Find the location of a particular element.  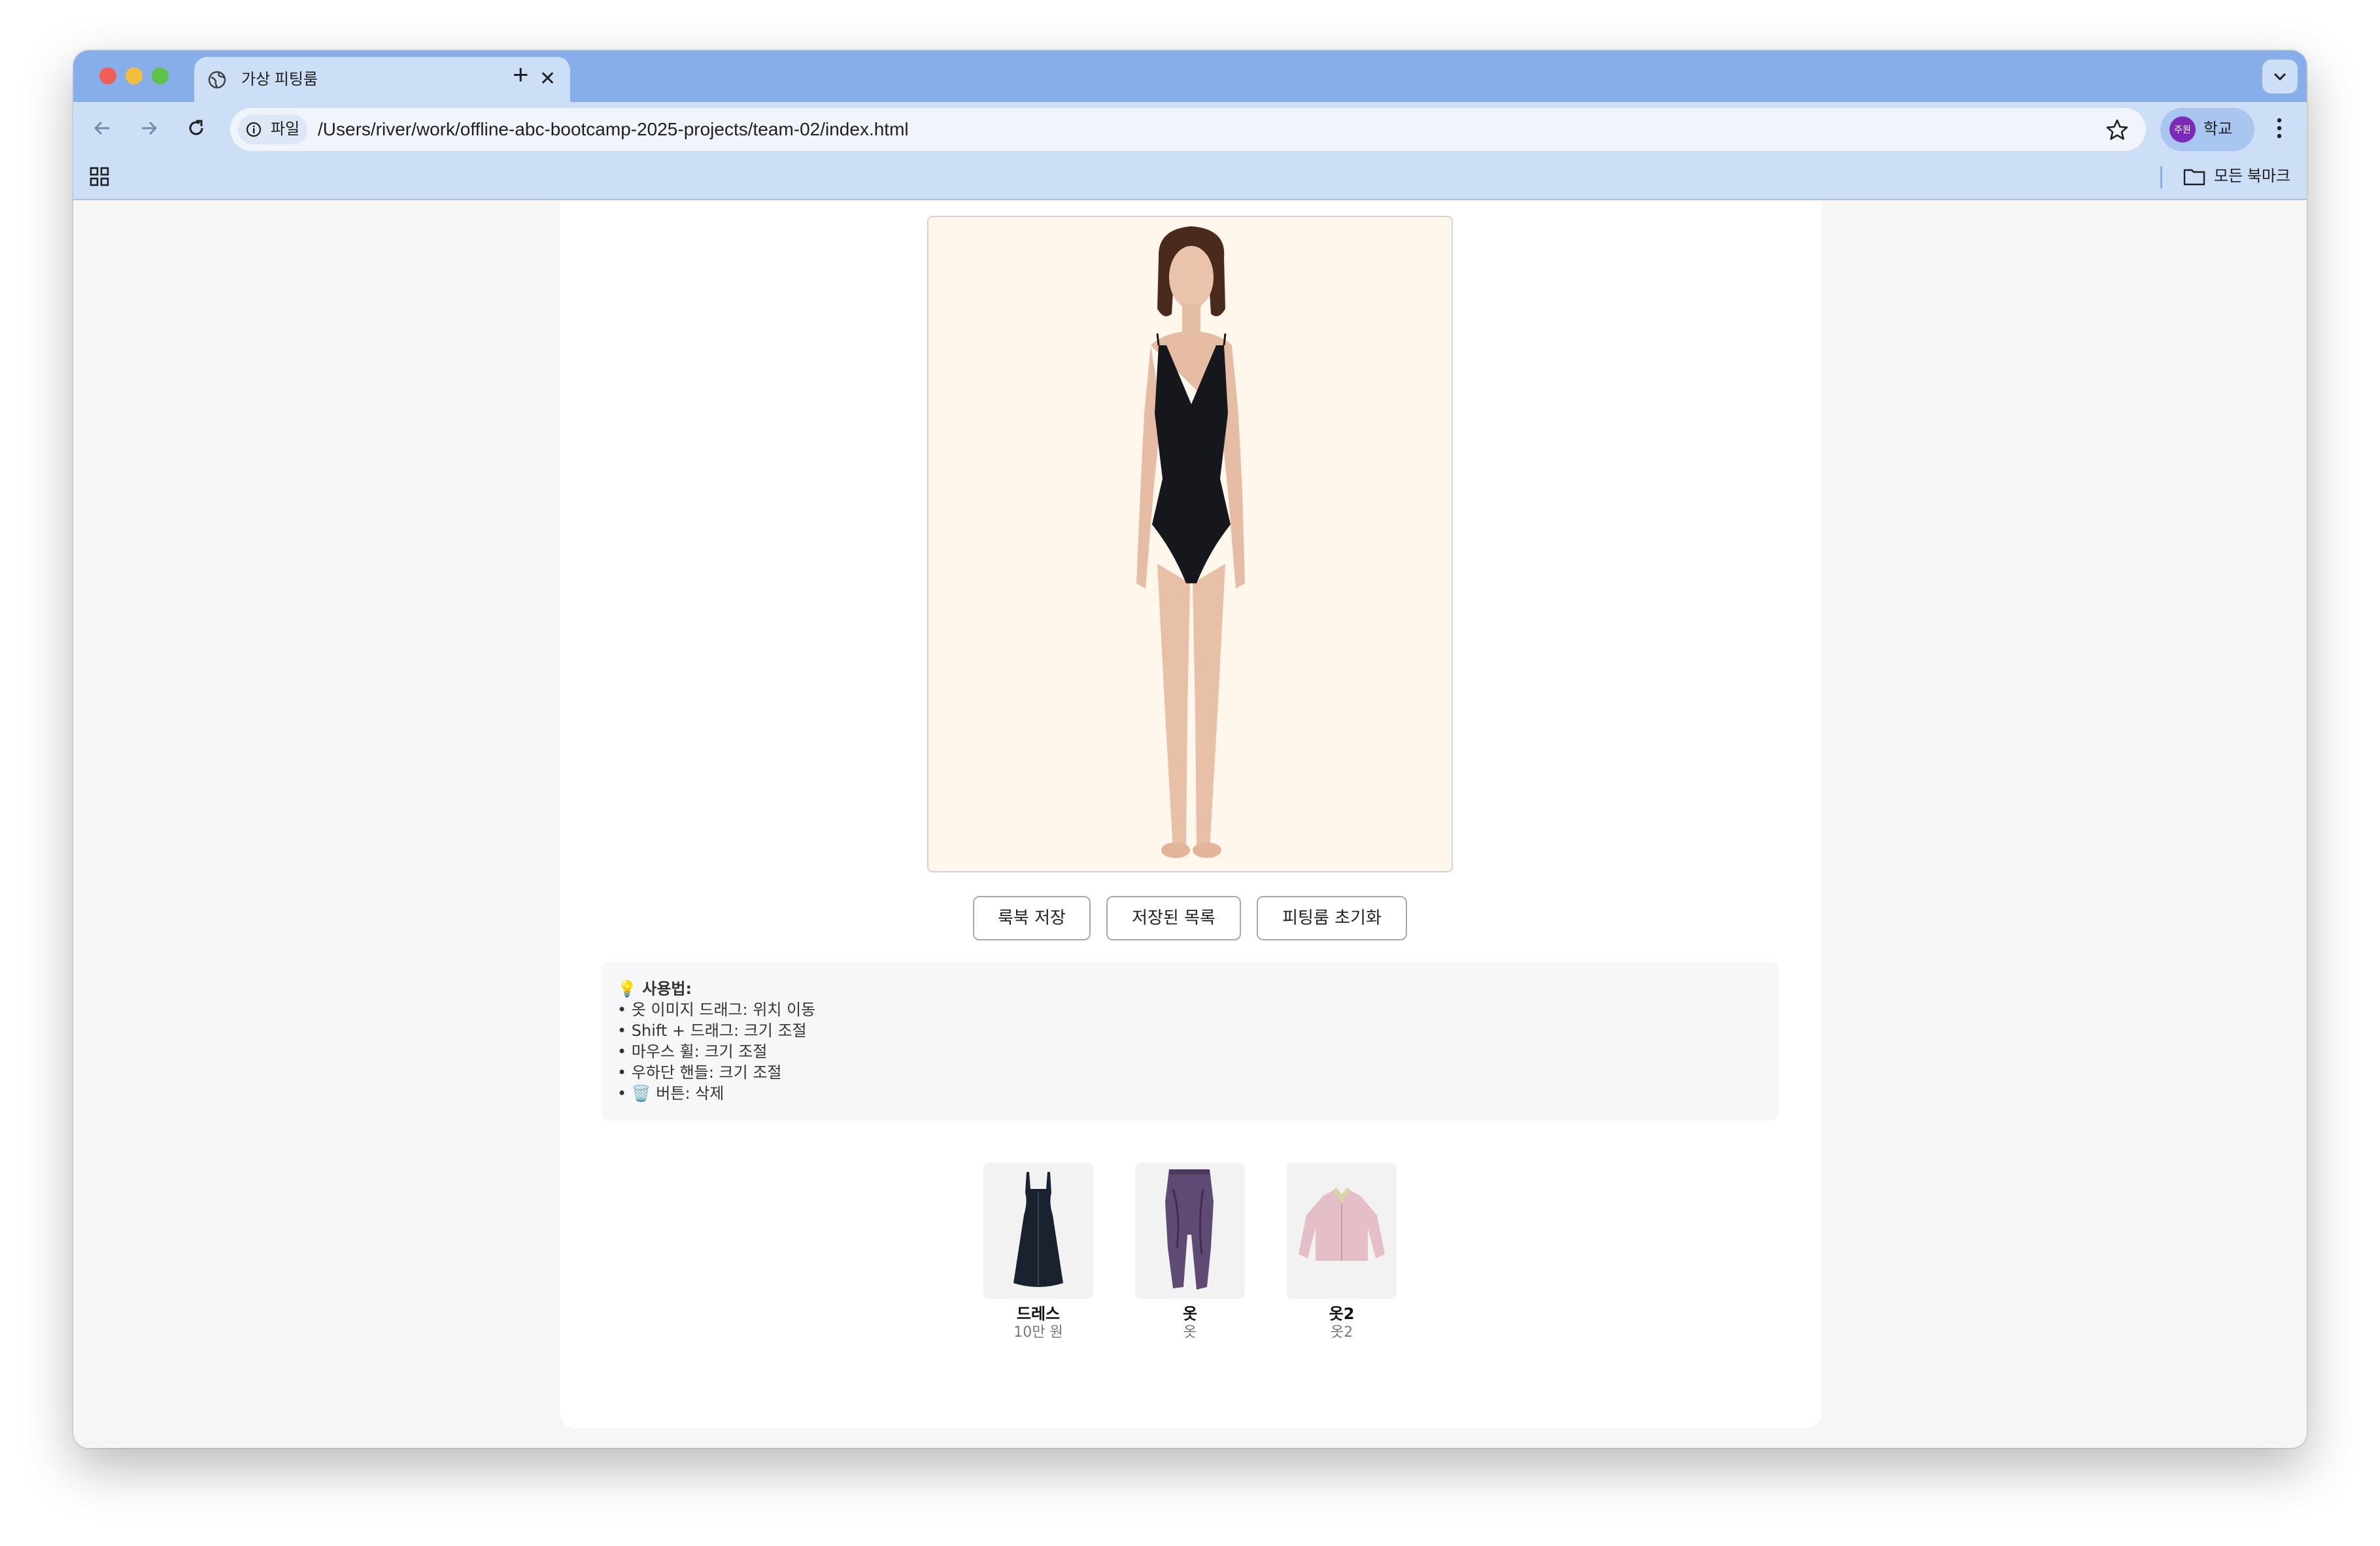

help-line: • Shift + 드래그: 크기 조절 is located at coordinates (712, 1031).